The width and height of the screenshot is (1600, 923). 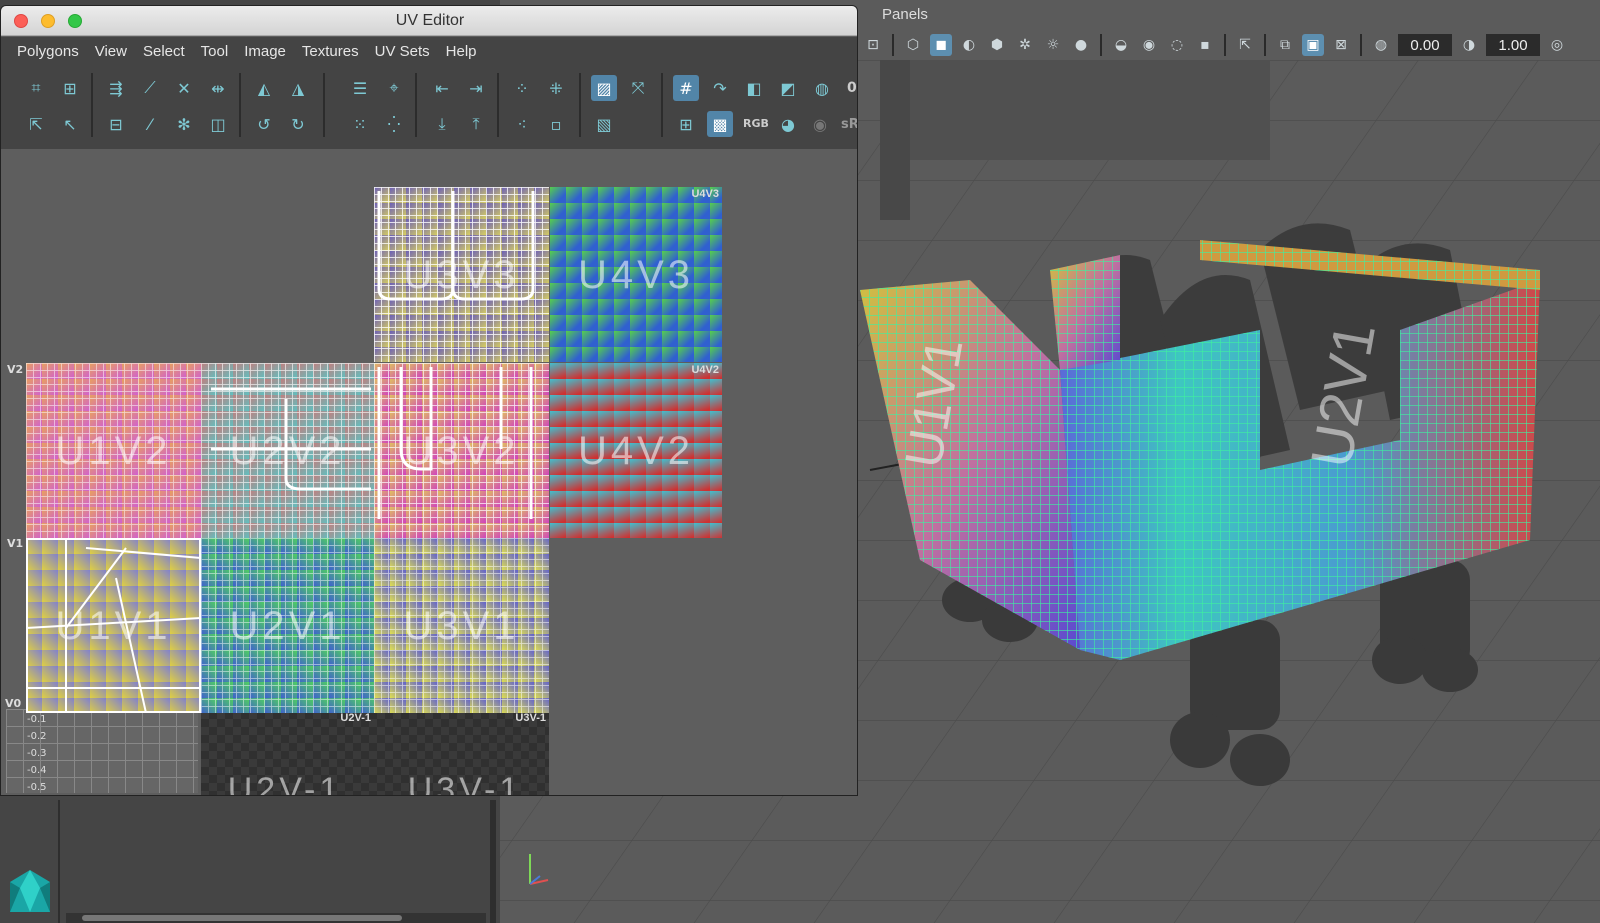 I want to click on menu-textures: Textures, so click(x=330, y=51).